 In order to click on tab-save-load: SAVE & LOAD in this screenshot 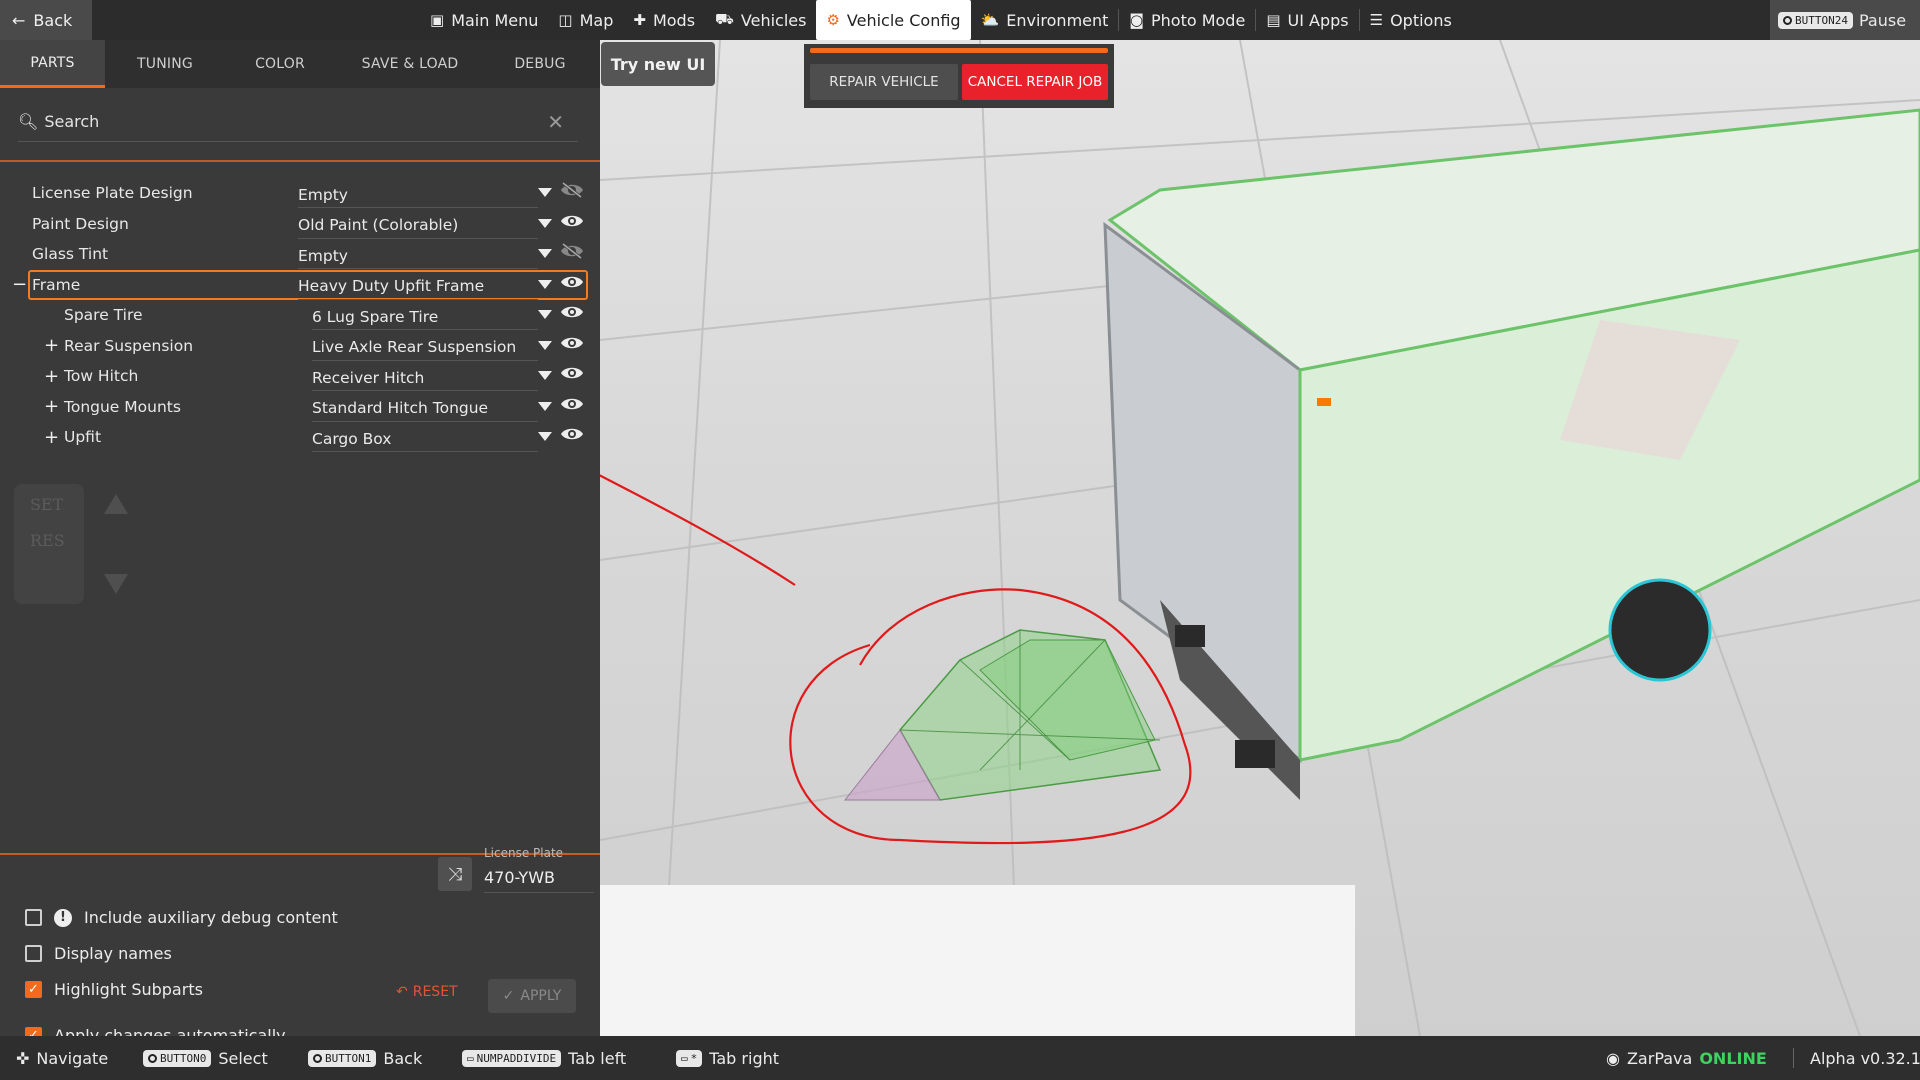, I will do `click(410, 64)`.